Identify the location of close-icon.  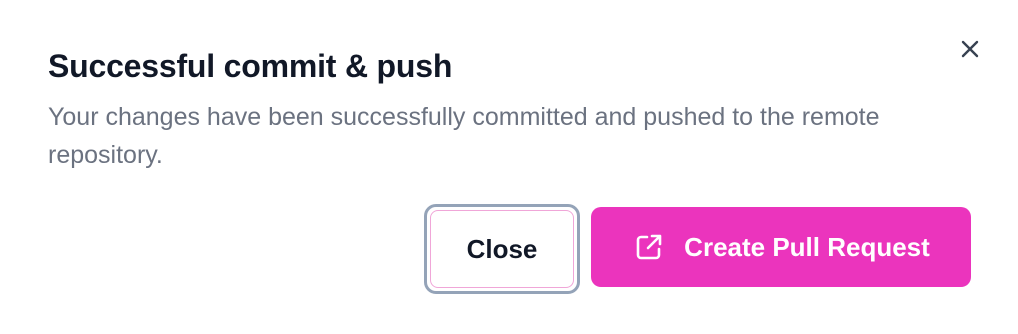
(970, 49).